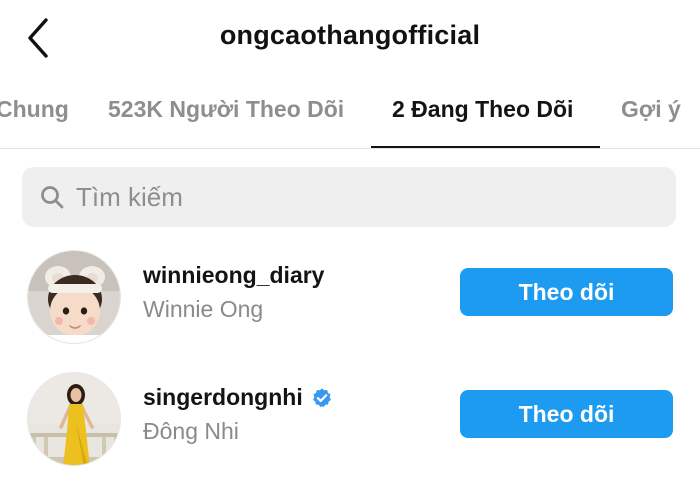 Image resolution: width=700 pixels, height=482 pixels. What do you see at coordinates (223, 397) in the screenshot?
I see `username-text: singerdongnhi` at bounding box center [223, 397].